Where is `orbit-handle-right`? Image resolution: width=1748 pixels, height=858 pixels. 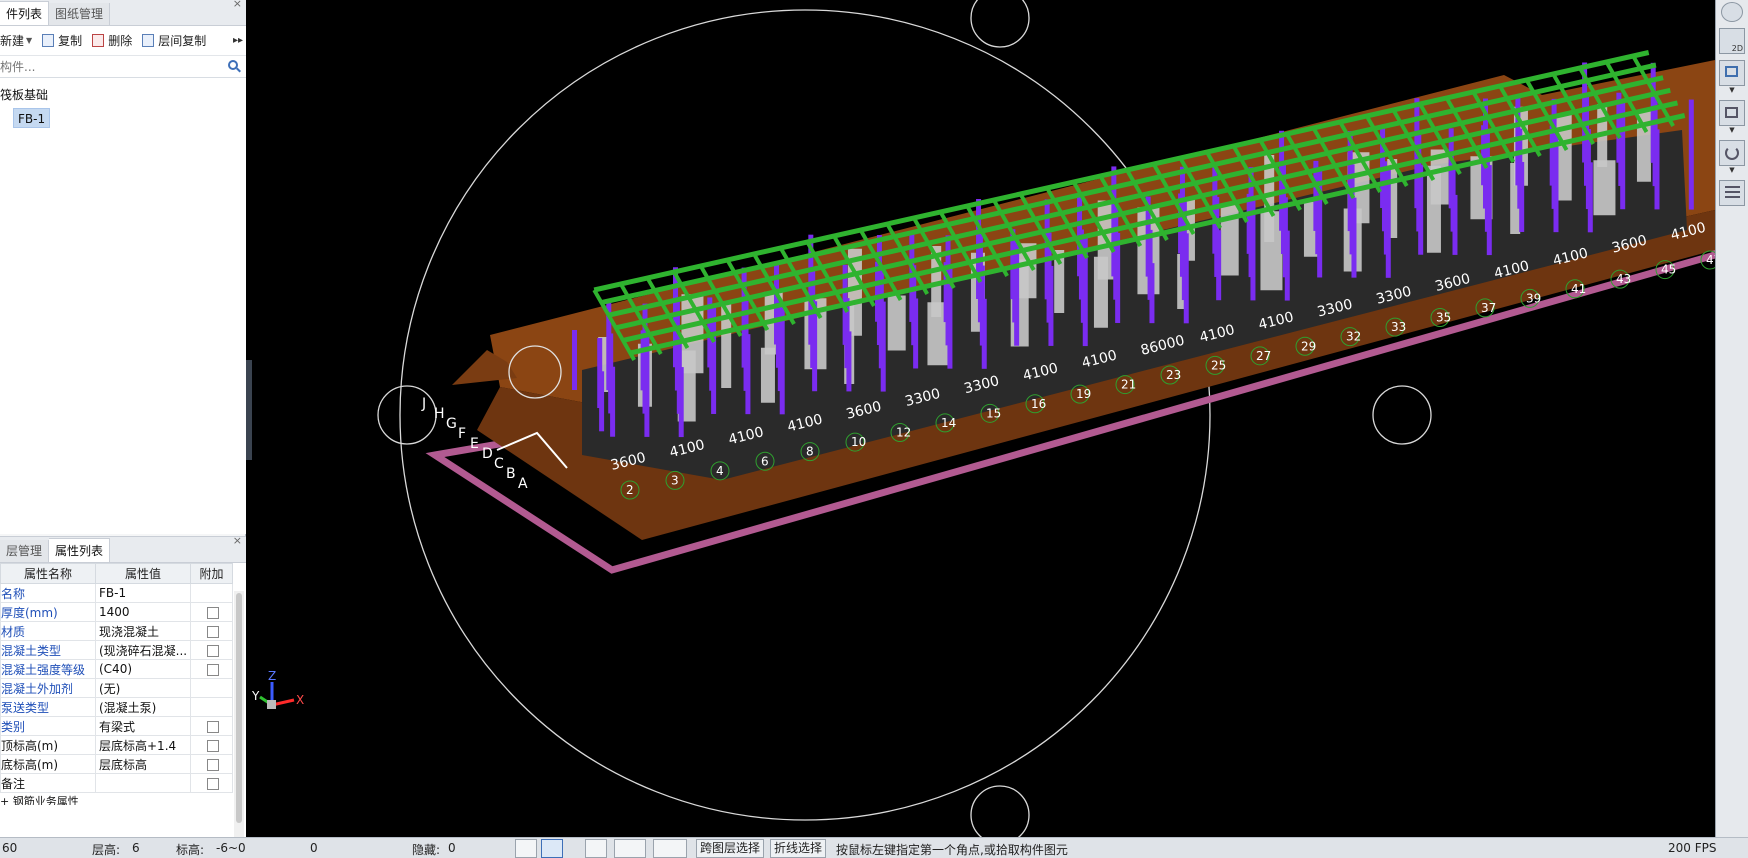 orbit-handle-right is located at coordinates (1402, 415).